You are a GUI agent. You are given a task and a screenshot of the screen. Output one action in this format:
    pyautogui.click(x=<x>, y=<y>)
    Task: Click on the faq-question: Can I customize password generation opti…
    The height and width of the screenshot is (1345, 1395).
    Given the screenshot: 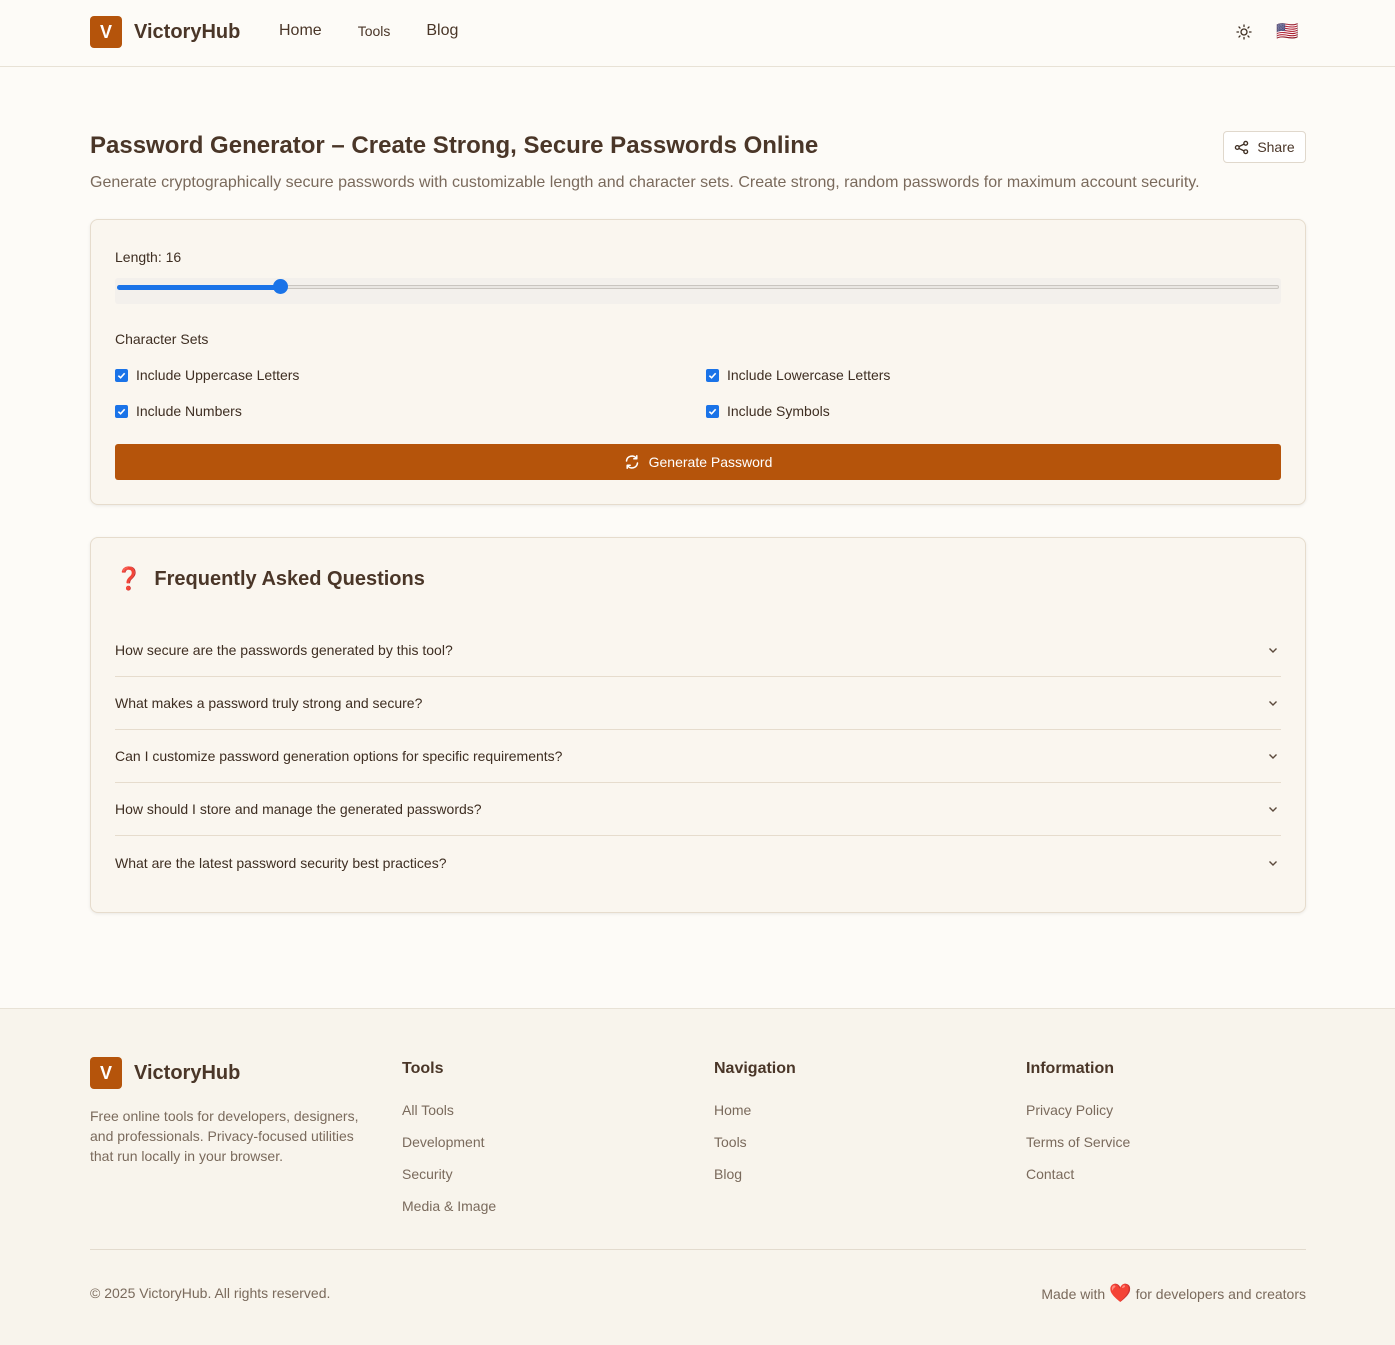 What is the action you would take?
    pyautogui.click(x=339, y=756)
    